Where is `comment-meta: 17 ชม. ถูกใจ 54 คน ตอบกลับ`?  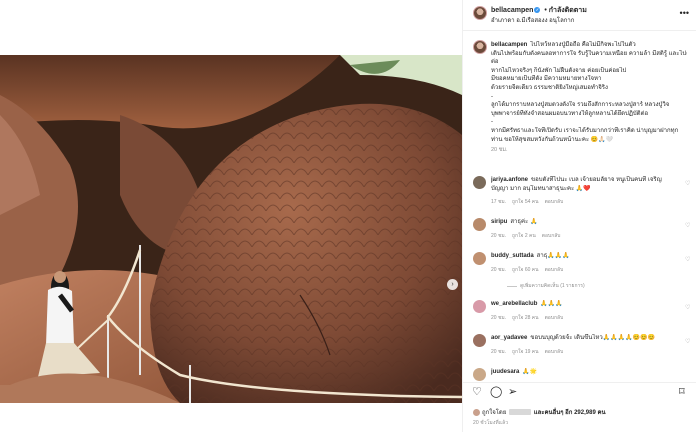 comment-meta: 17 ชม. ถูกใจ 54 คน ตอบกลับ is located at coordinates (527, 202).